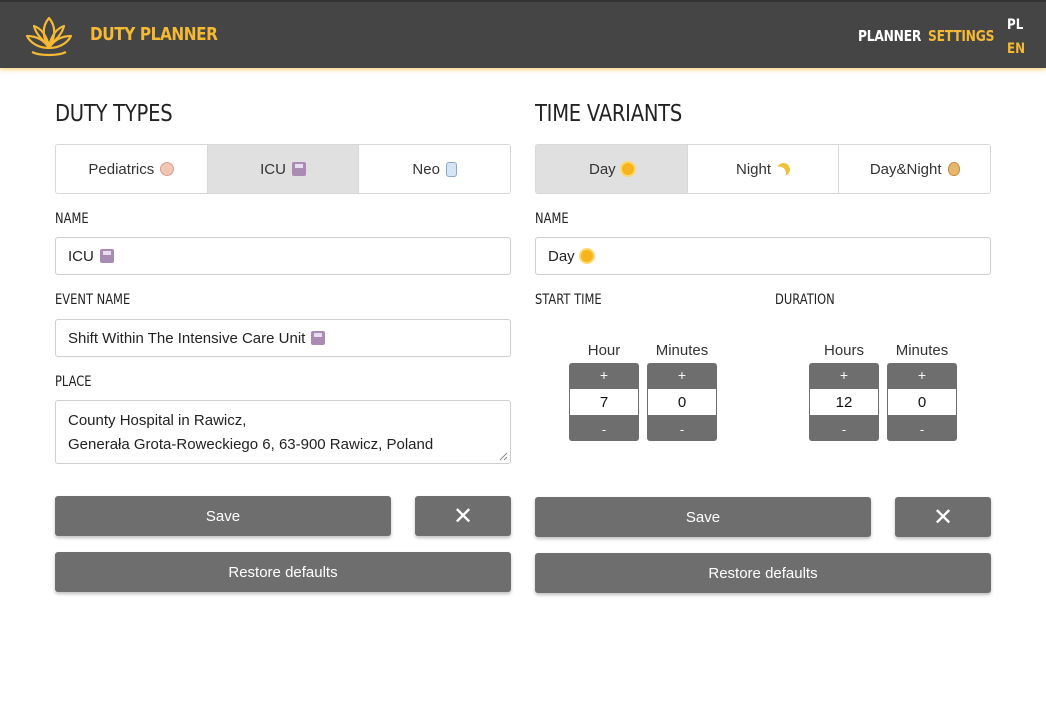 This screenshot has height=709, width=1046. What do you see at coordinates (426, 169) in the screenshot?
I see `tab-label: Neo` at bounding box center [426, 169].